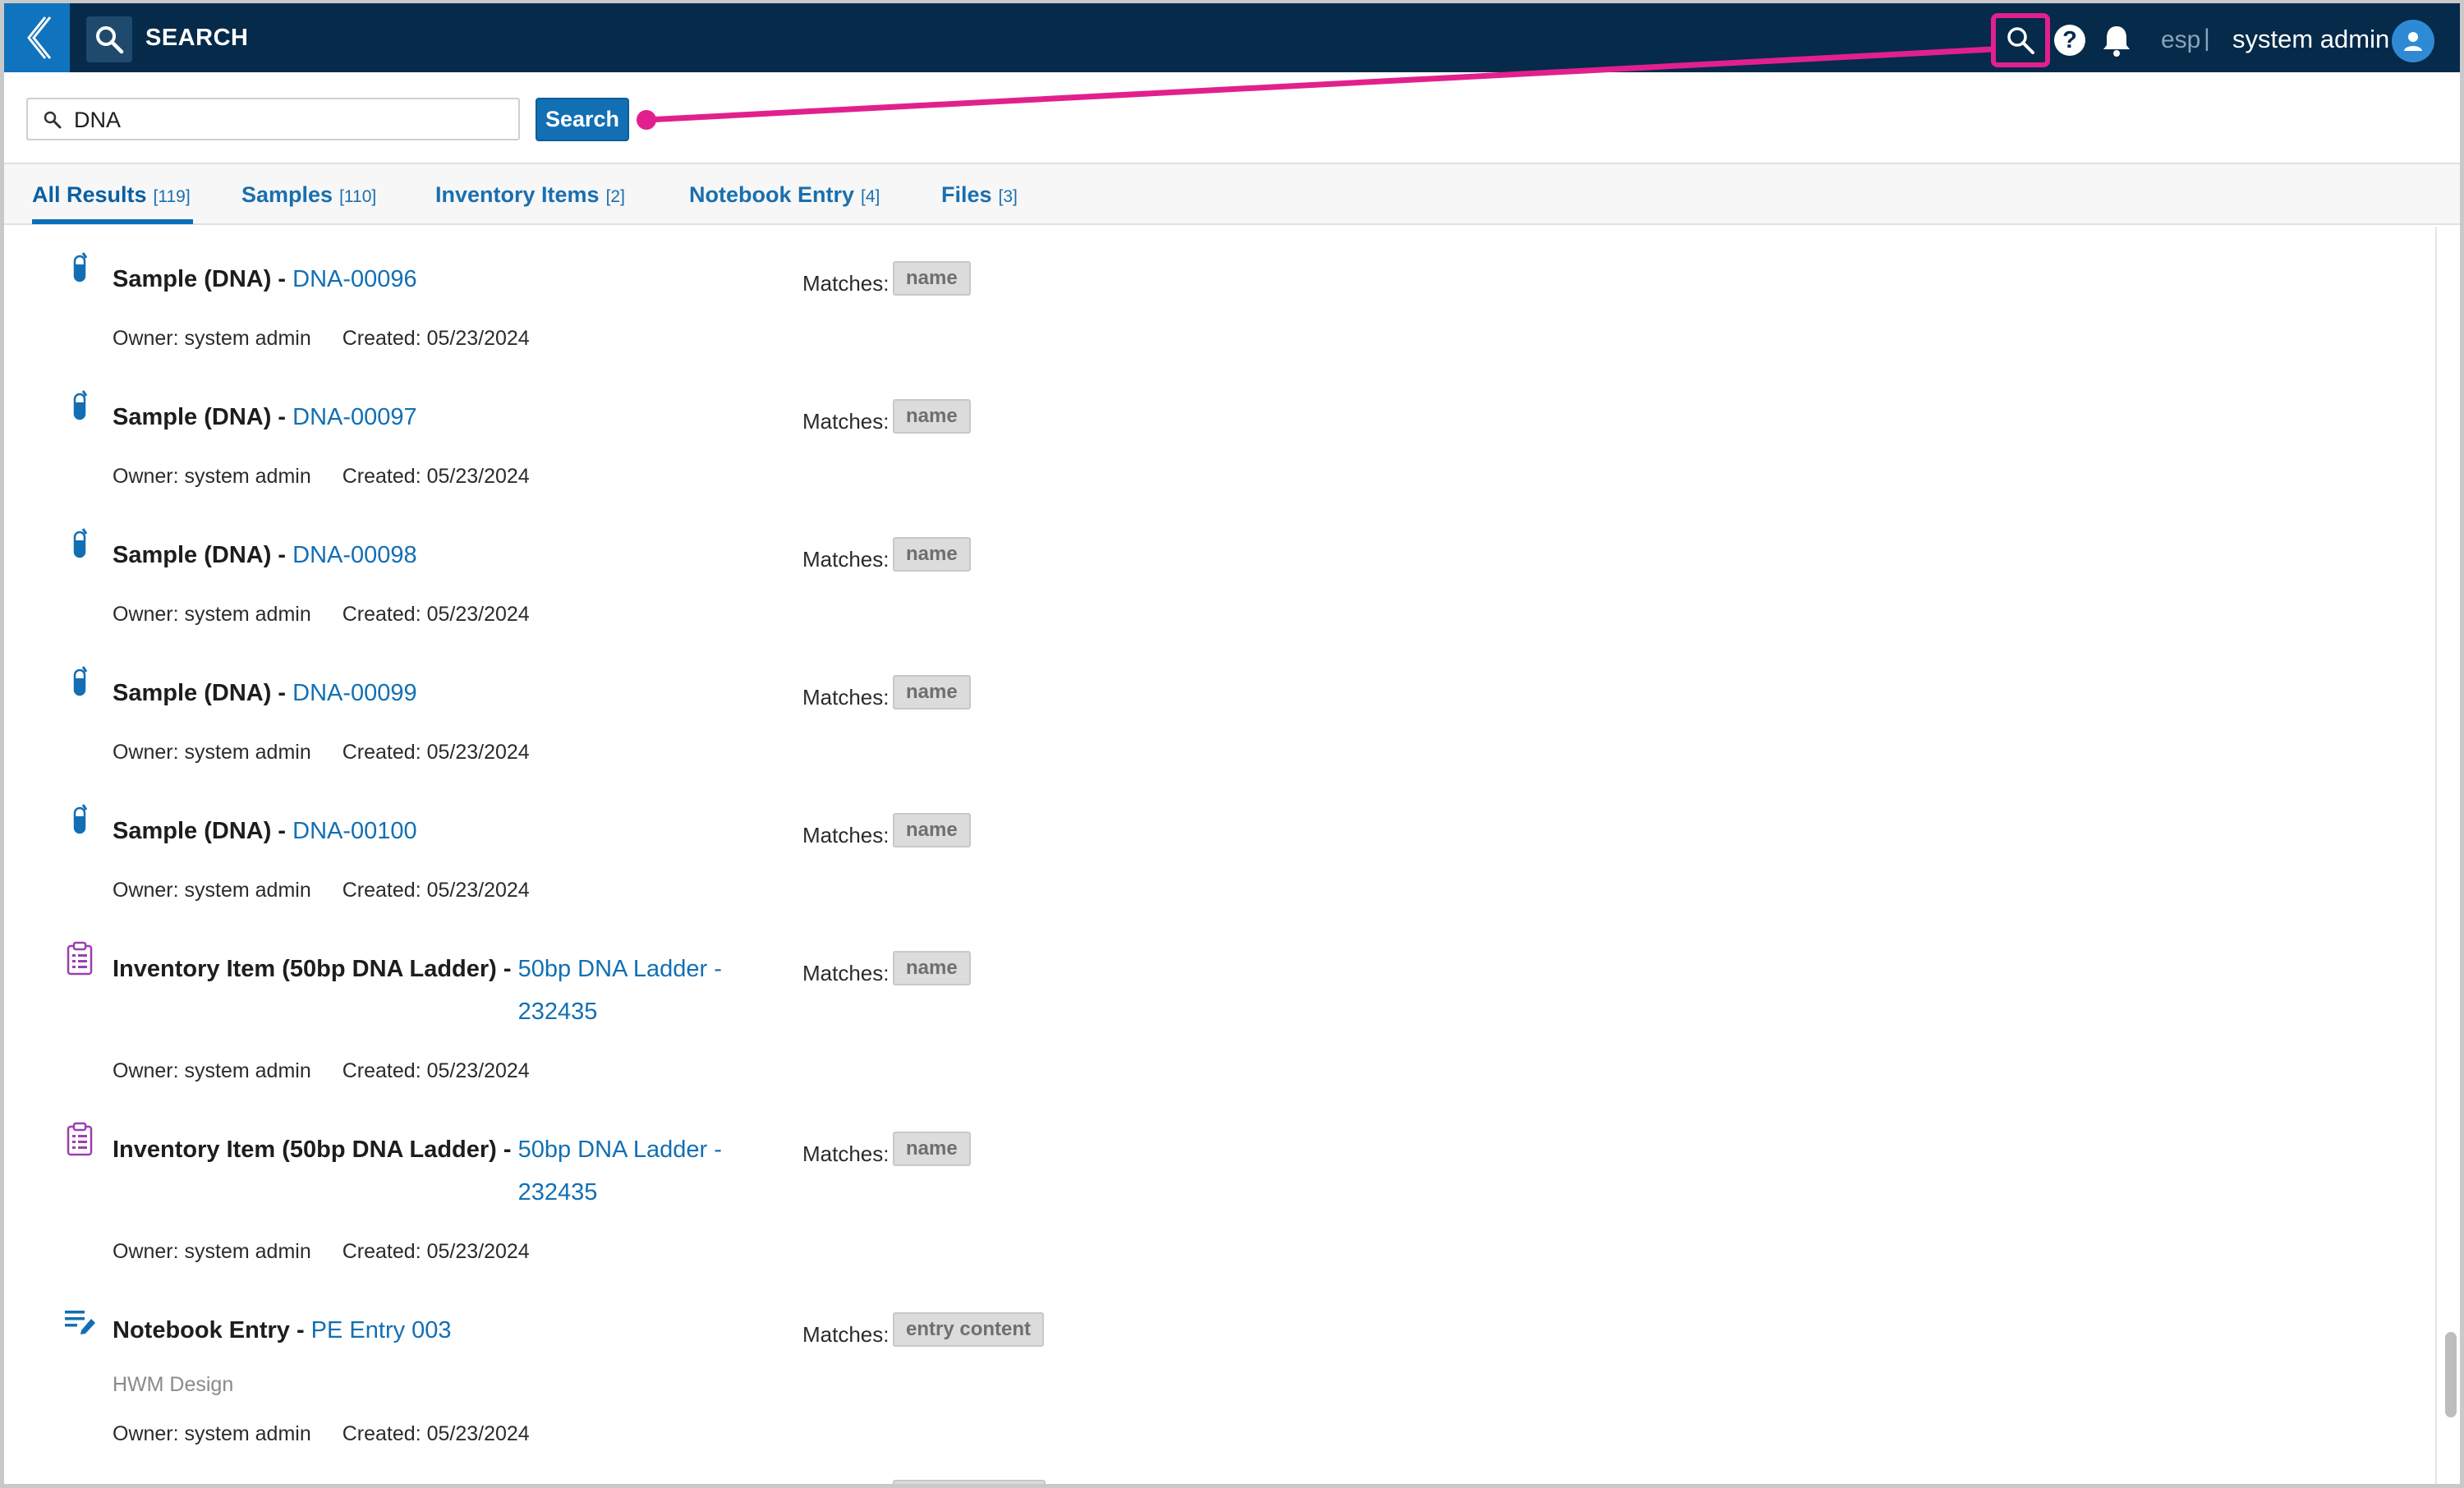 This screenshot has height=1488, width=2464. What do you see at coordinates (871, 196) in the screenshot?
I see `tab-count: [4]` at bounding box center [871, 196].